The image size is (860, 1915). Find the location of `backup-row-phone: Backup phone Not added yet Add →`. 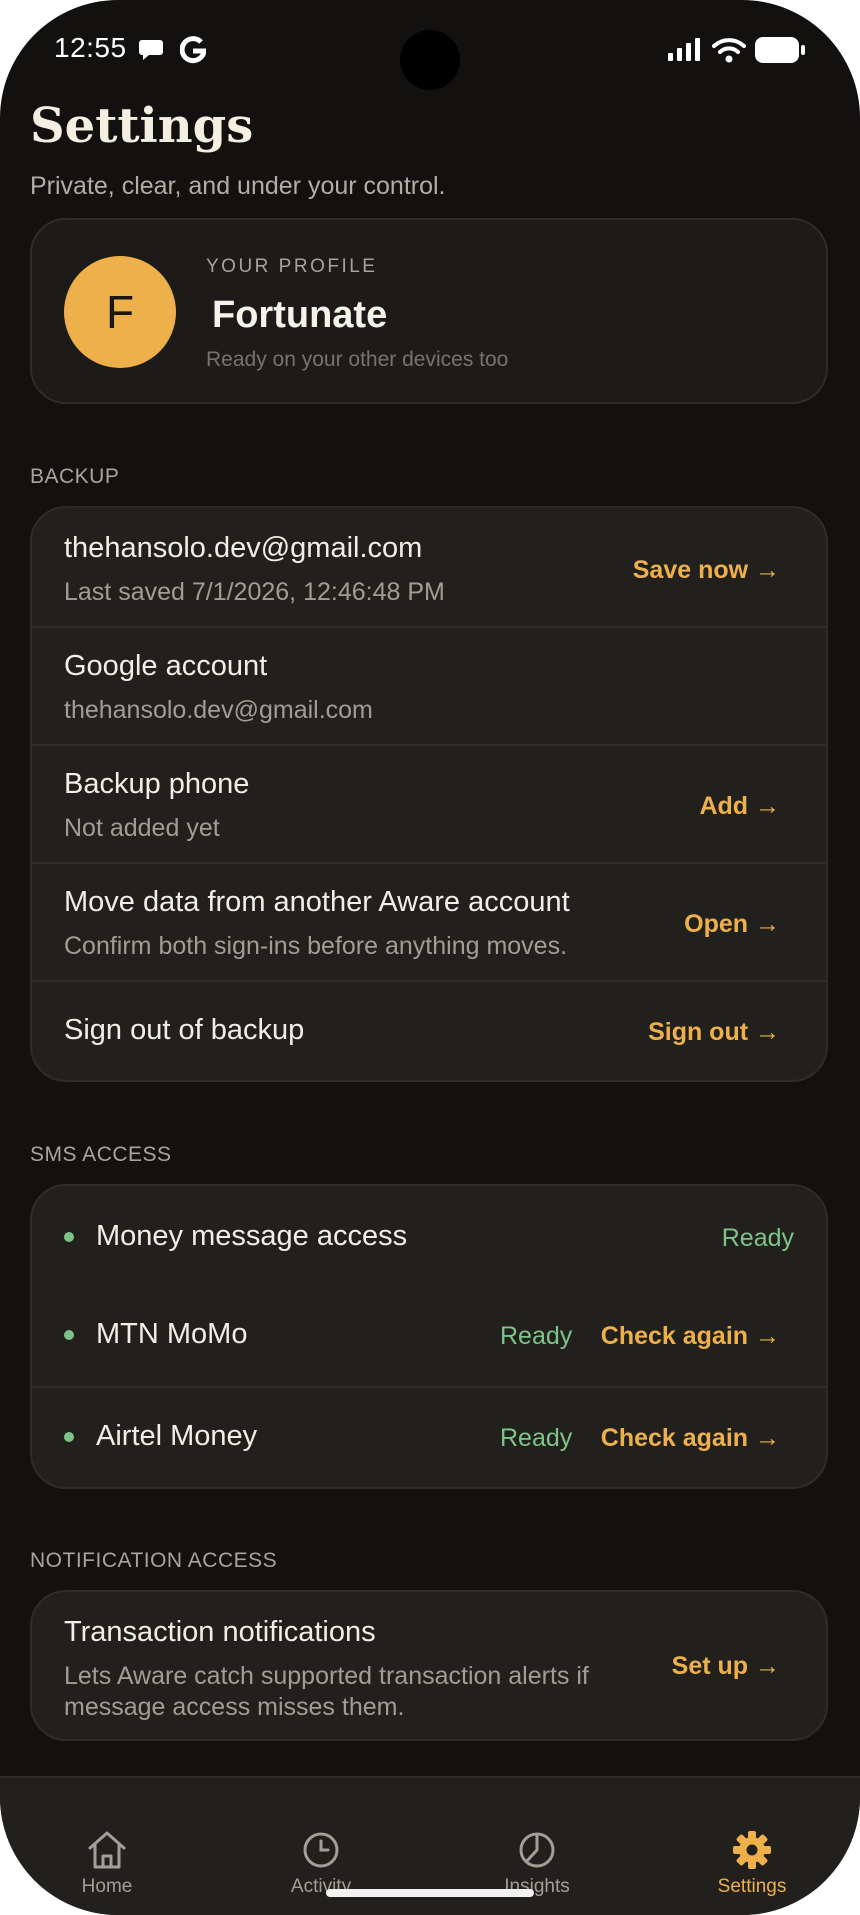

backup-row-phone: Backup phone Not added yet Add → is located at coordinates (429, 804).